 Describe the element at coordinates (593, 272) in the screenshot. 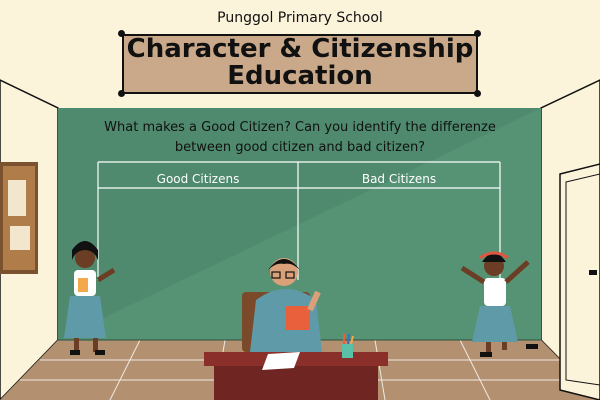

I see `door-handle` at that location.